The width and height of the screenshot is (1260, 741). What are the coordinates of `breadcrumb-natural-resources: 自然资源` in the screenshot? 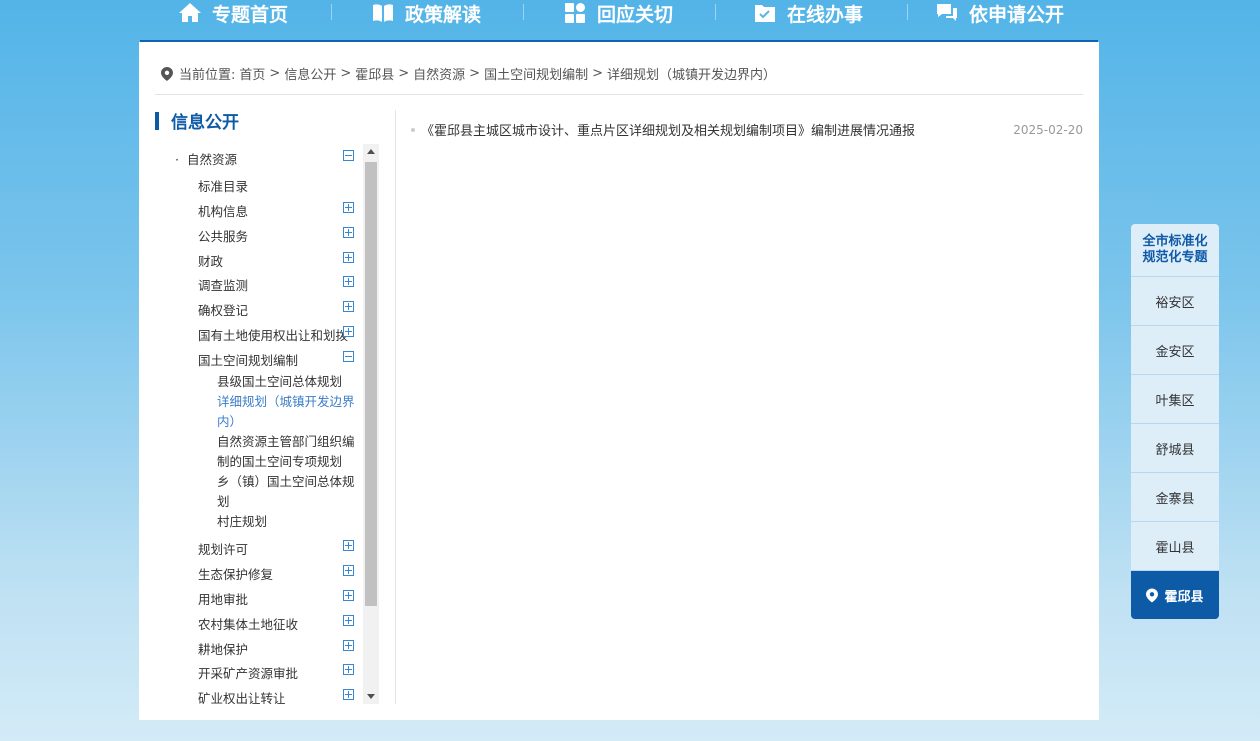 It's located at (439, 73).